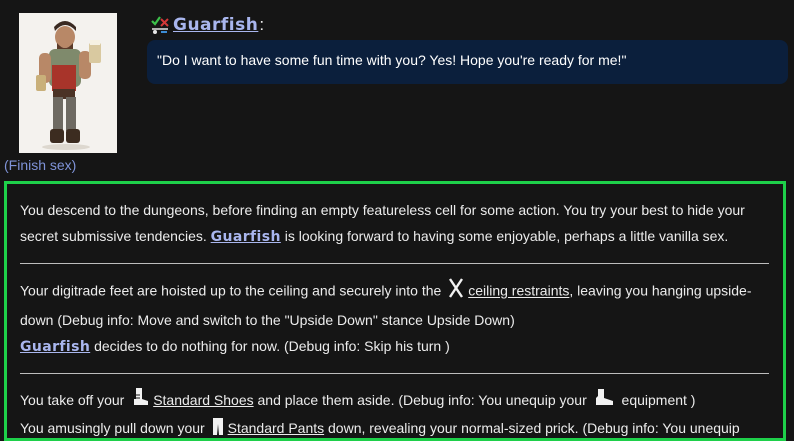 The image size is (794, 441). What do you see at coordinates (68, 83) in the screenshot?
I see `npc-portrait` at bounding box center [68, 83].